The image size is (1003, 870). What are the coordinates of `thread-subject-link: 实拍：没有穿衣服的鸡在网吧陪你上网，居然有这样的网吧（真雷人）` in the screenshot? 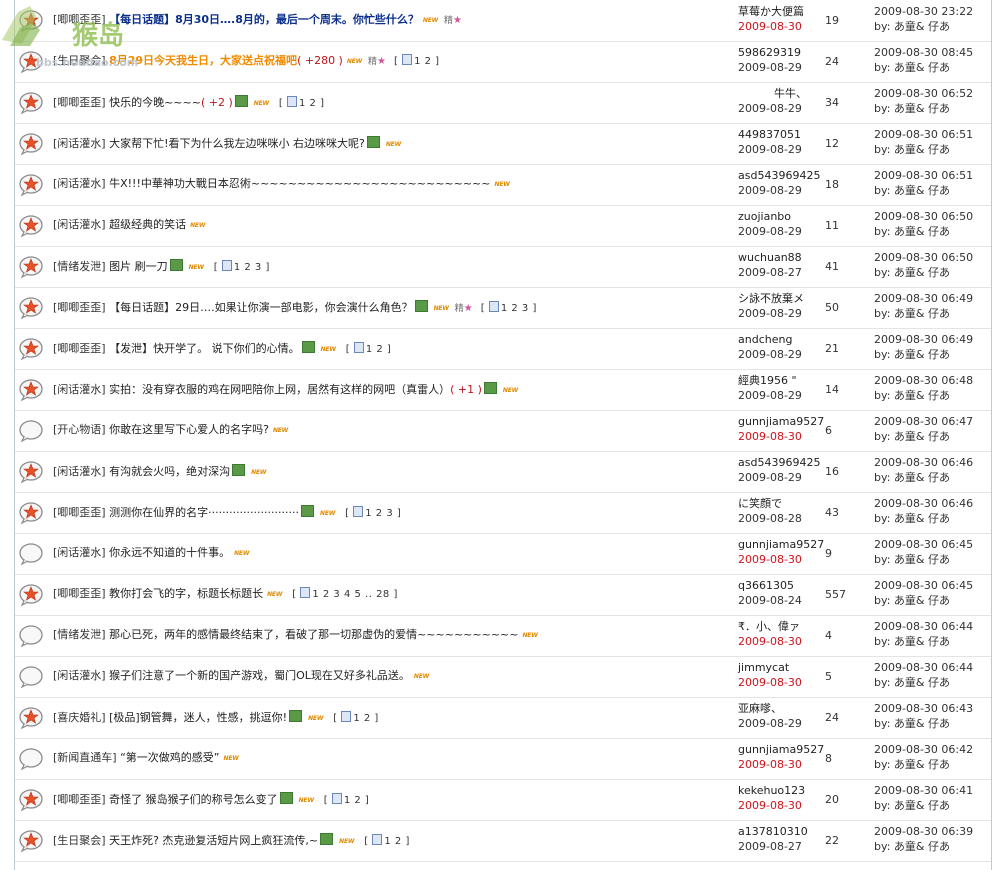 It's located at (279, 389).